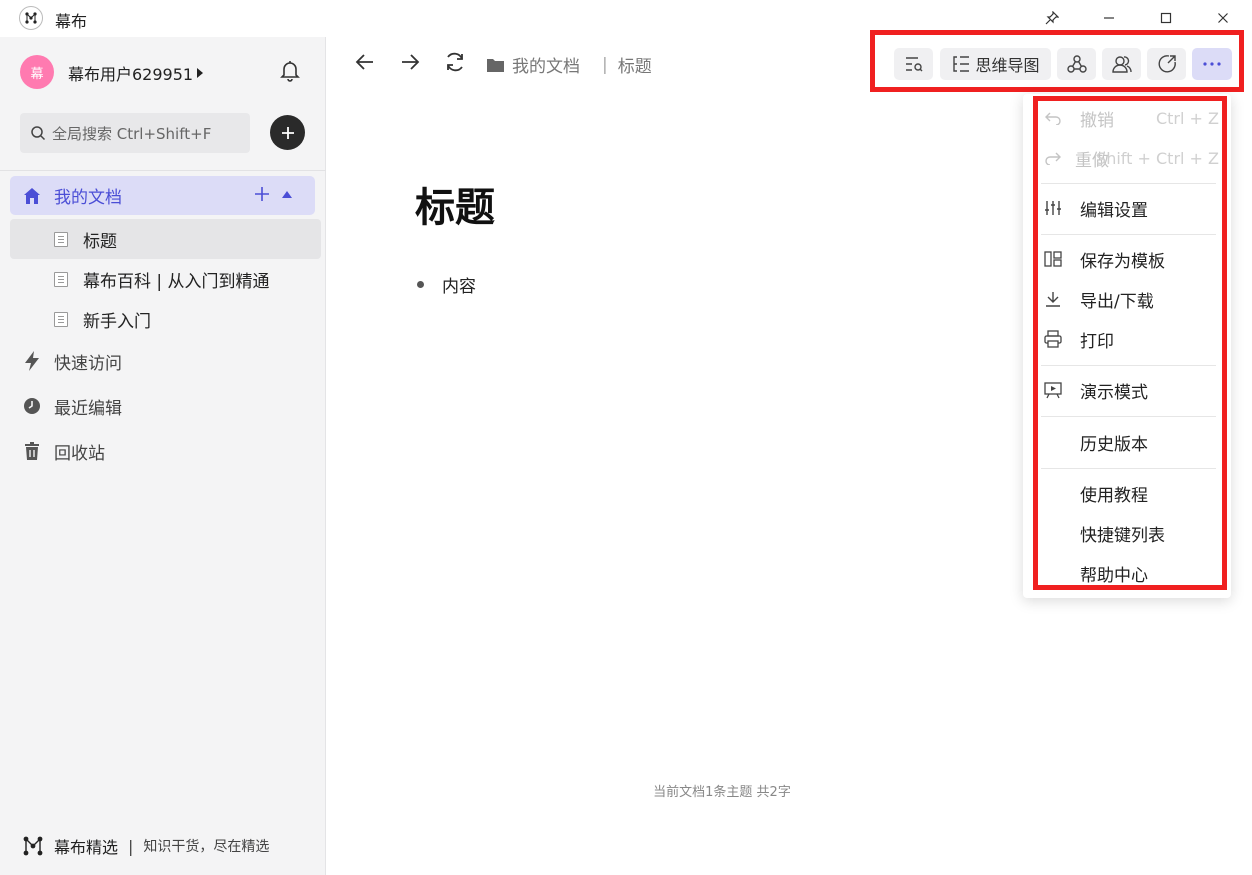 Image resolution: width=1252 pixels, height=875 pixels. Describe the element at coordinates (79, 453) in the screenshot. I see `sidebar-item-label: 回收站` at that location.